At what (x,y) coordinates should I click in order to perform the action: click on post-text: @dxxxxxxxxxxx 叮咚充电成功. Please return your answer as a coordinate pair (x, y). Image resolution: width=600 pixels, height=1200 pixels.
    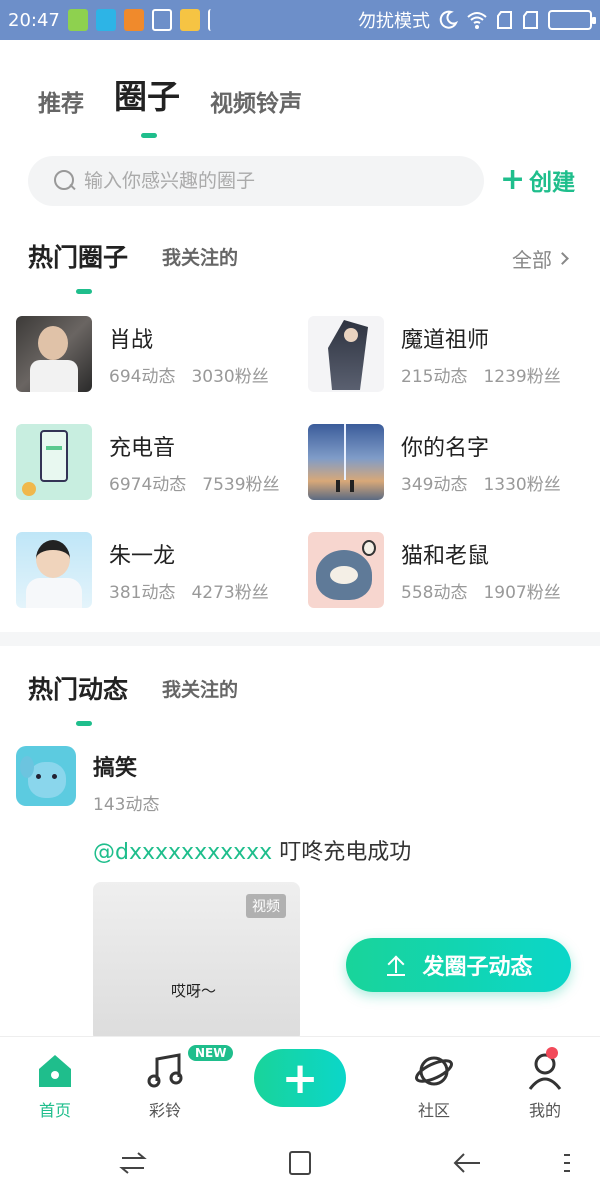
    Looking at the image, I should click on (252, 850).